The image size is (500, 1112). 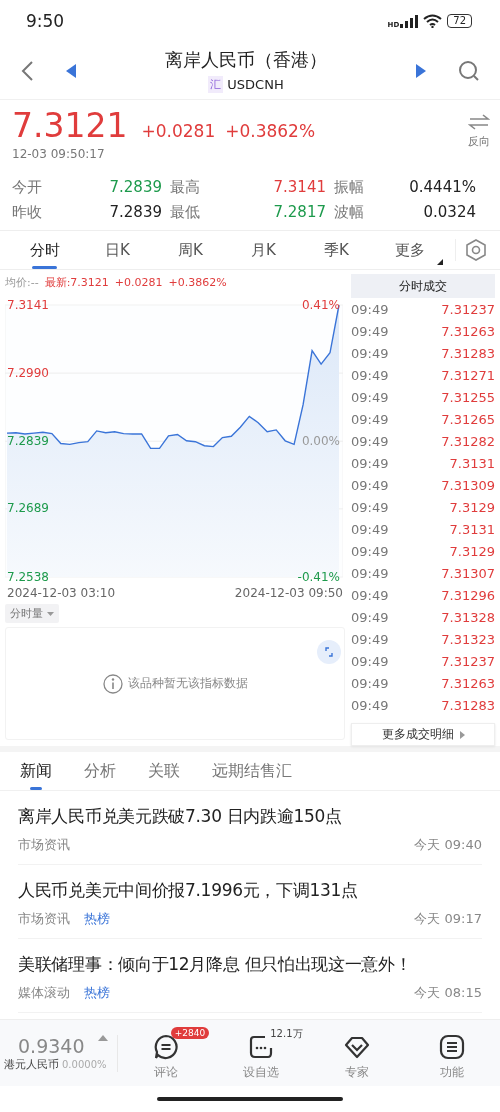 What do you see at coordinates (185, 187) in the screenshot?
I see `stat-label: 最高` at bounding box center [185, 187].